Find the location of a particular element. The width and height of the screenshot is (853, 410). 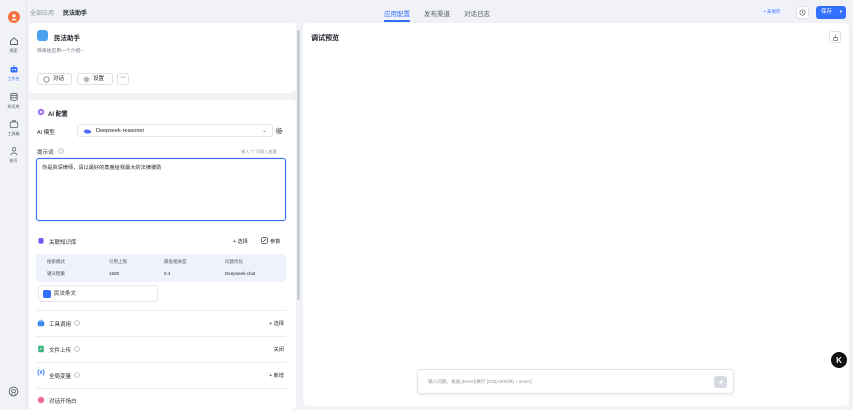

clock-icon is located at coordinates (802, 12).